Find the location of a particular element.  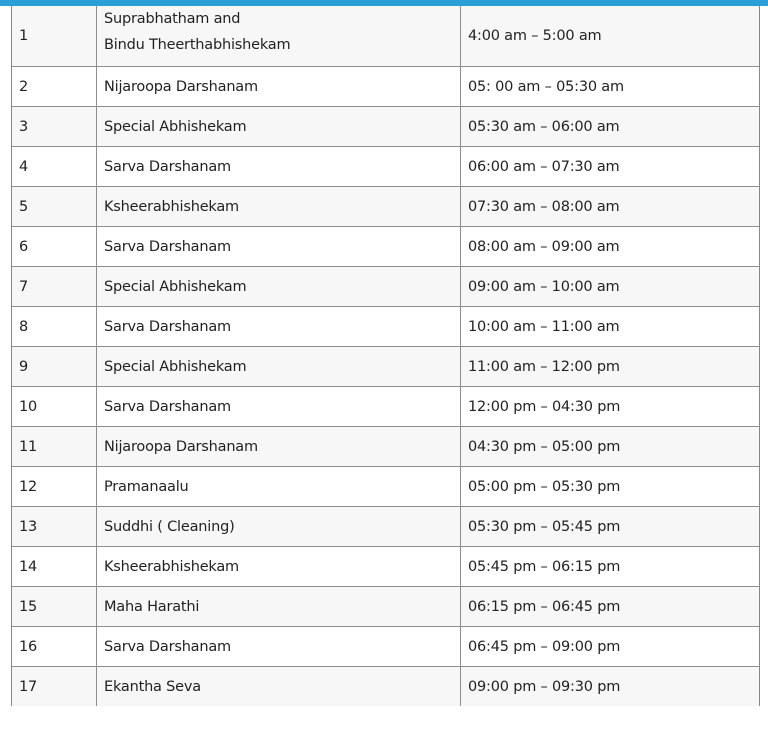

table-row: 8 Sarva Darshanam 10:00 am – 11:00 am is located at coordinates (385, 327).